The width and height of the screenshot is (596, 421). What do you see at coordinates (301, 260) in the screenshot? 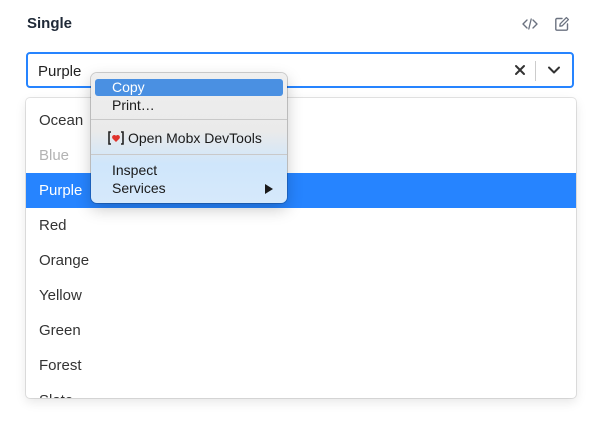
I see `option-orange: Orange` at bounding box center [301, 260].